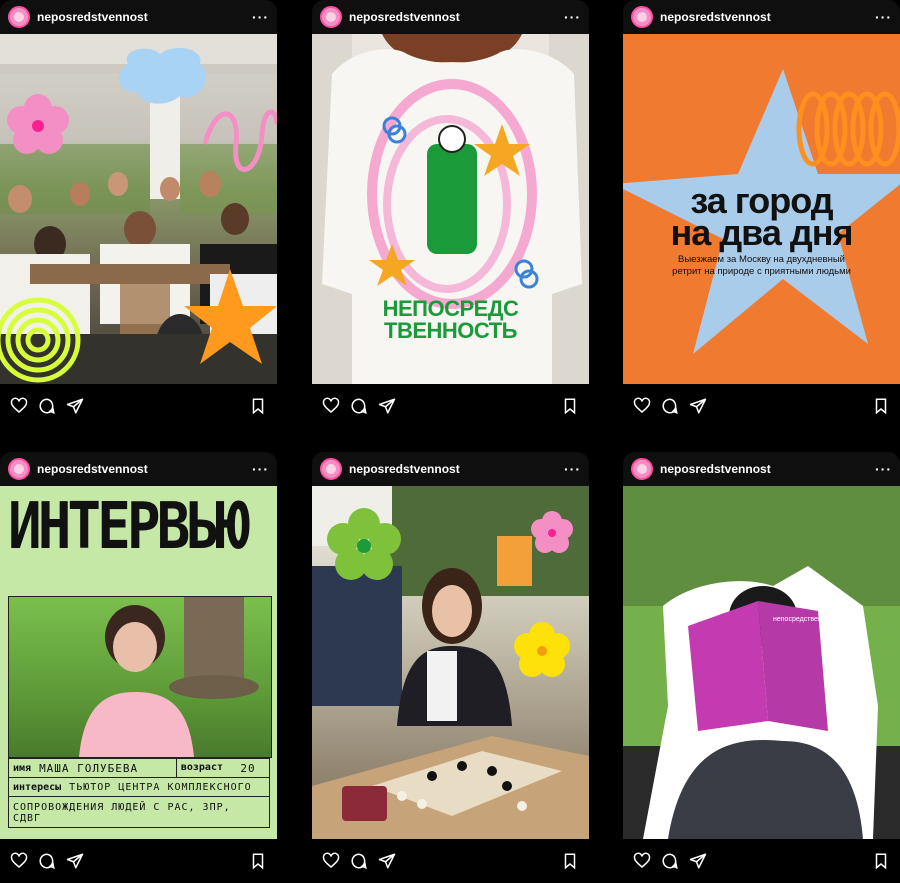 This screenshot has width=900, height=883. What do you see at coordinates (169, 677) in the screenshot?
I see `portrait-illustration` at bounding box center [169, 677].